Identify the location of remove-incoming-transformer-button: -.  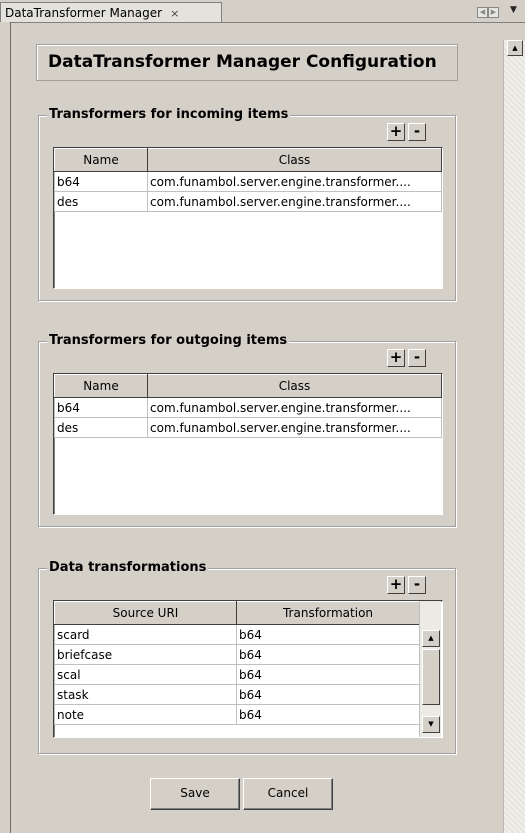
(417, 132).